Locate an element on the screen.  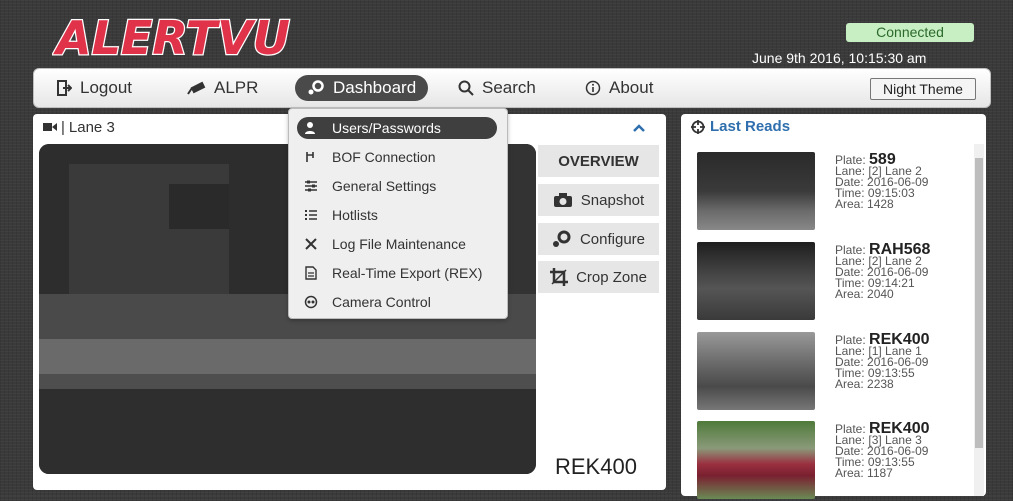
info-icon is located at coordinates (593, 88).